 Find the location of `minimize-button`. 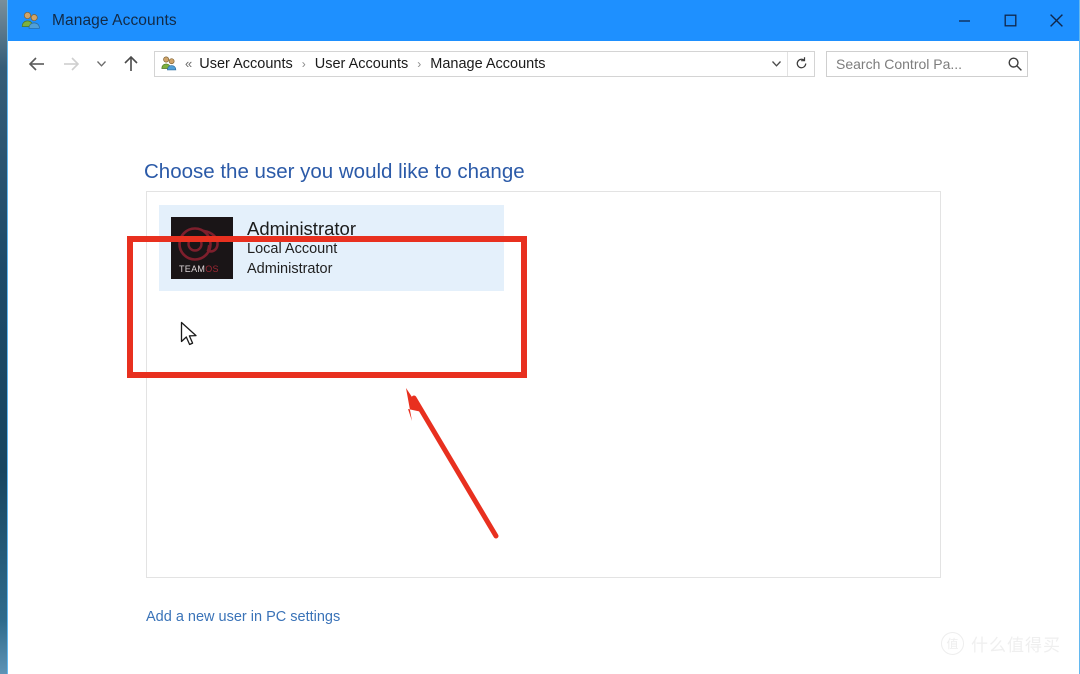

minimize-button is located at coordinates (964, 20).